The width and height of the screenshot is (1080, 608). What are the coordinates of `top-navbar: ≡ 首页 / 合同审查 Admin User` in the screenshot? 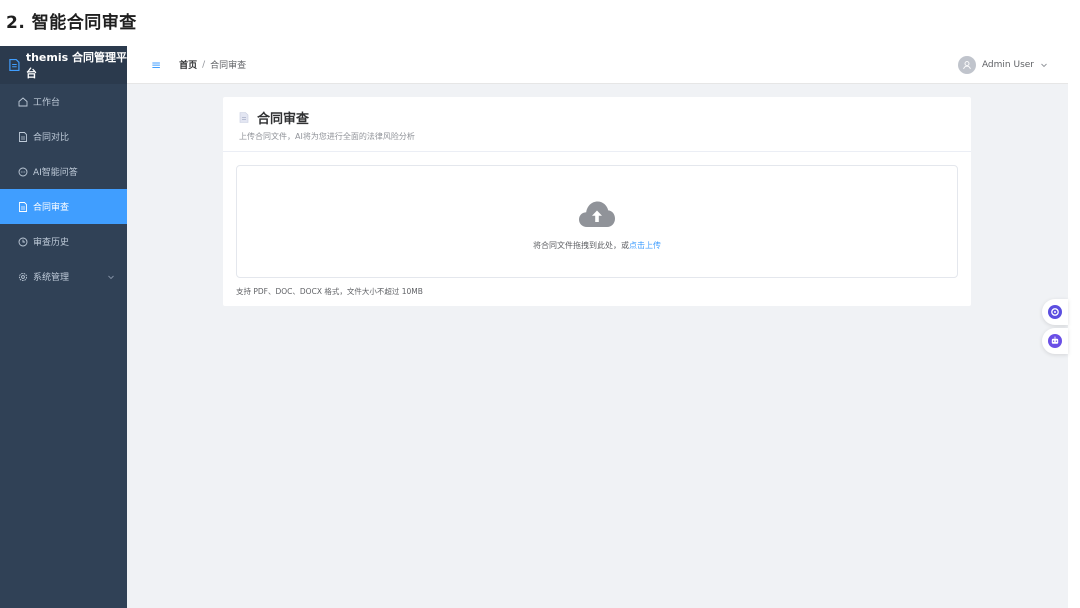 It's located at (597, 65).